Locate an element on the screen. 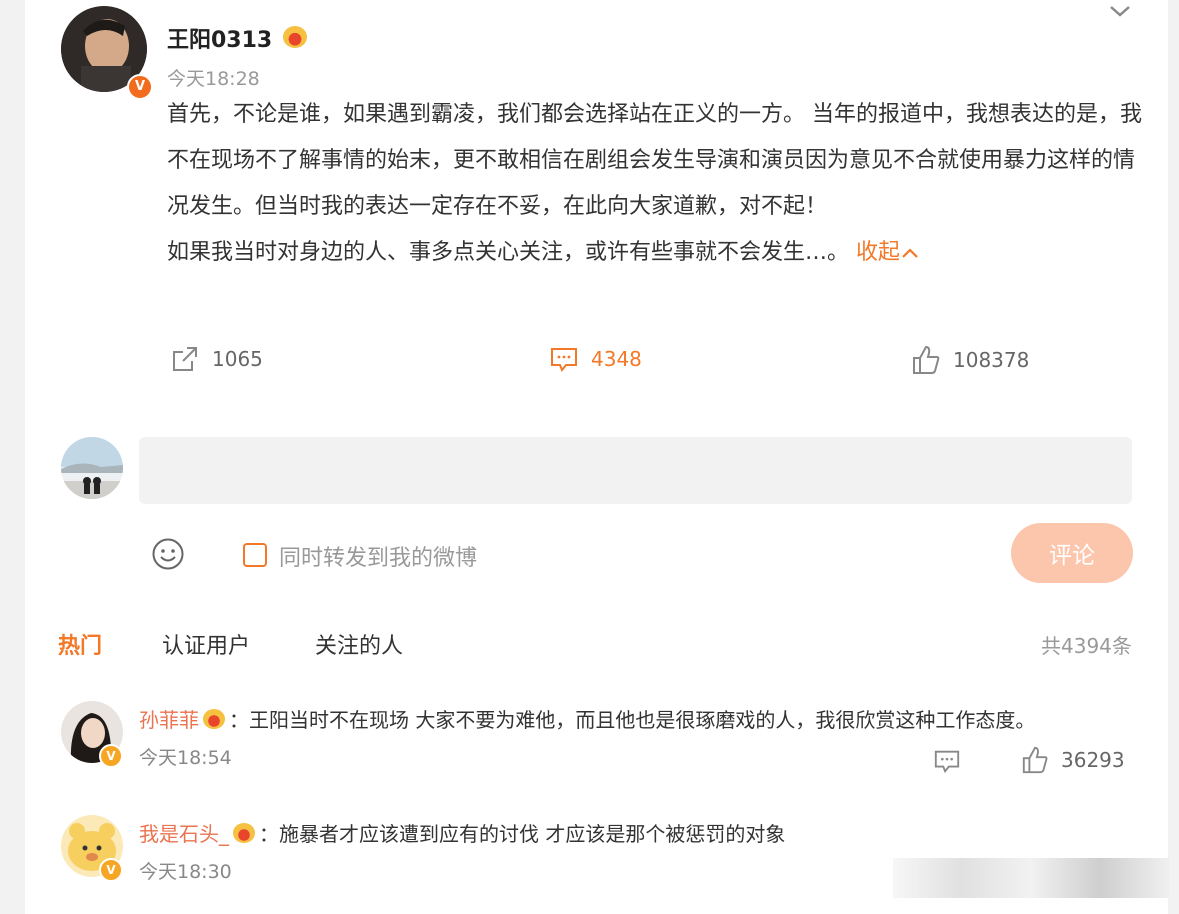  comment-icon is located at coordinates (564, 360).